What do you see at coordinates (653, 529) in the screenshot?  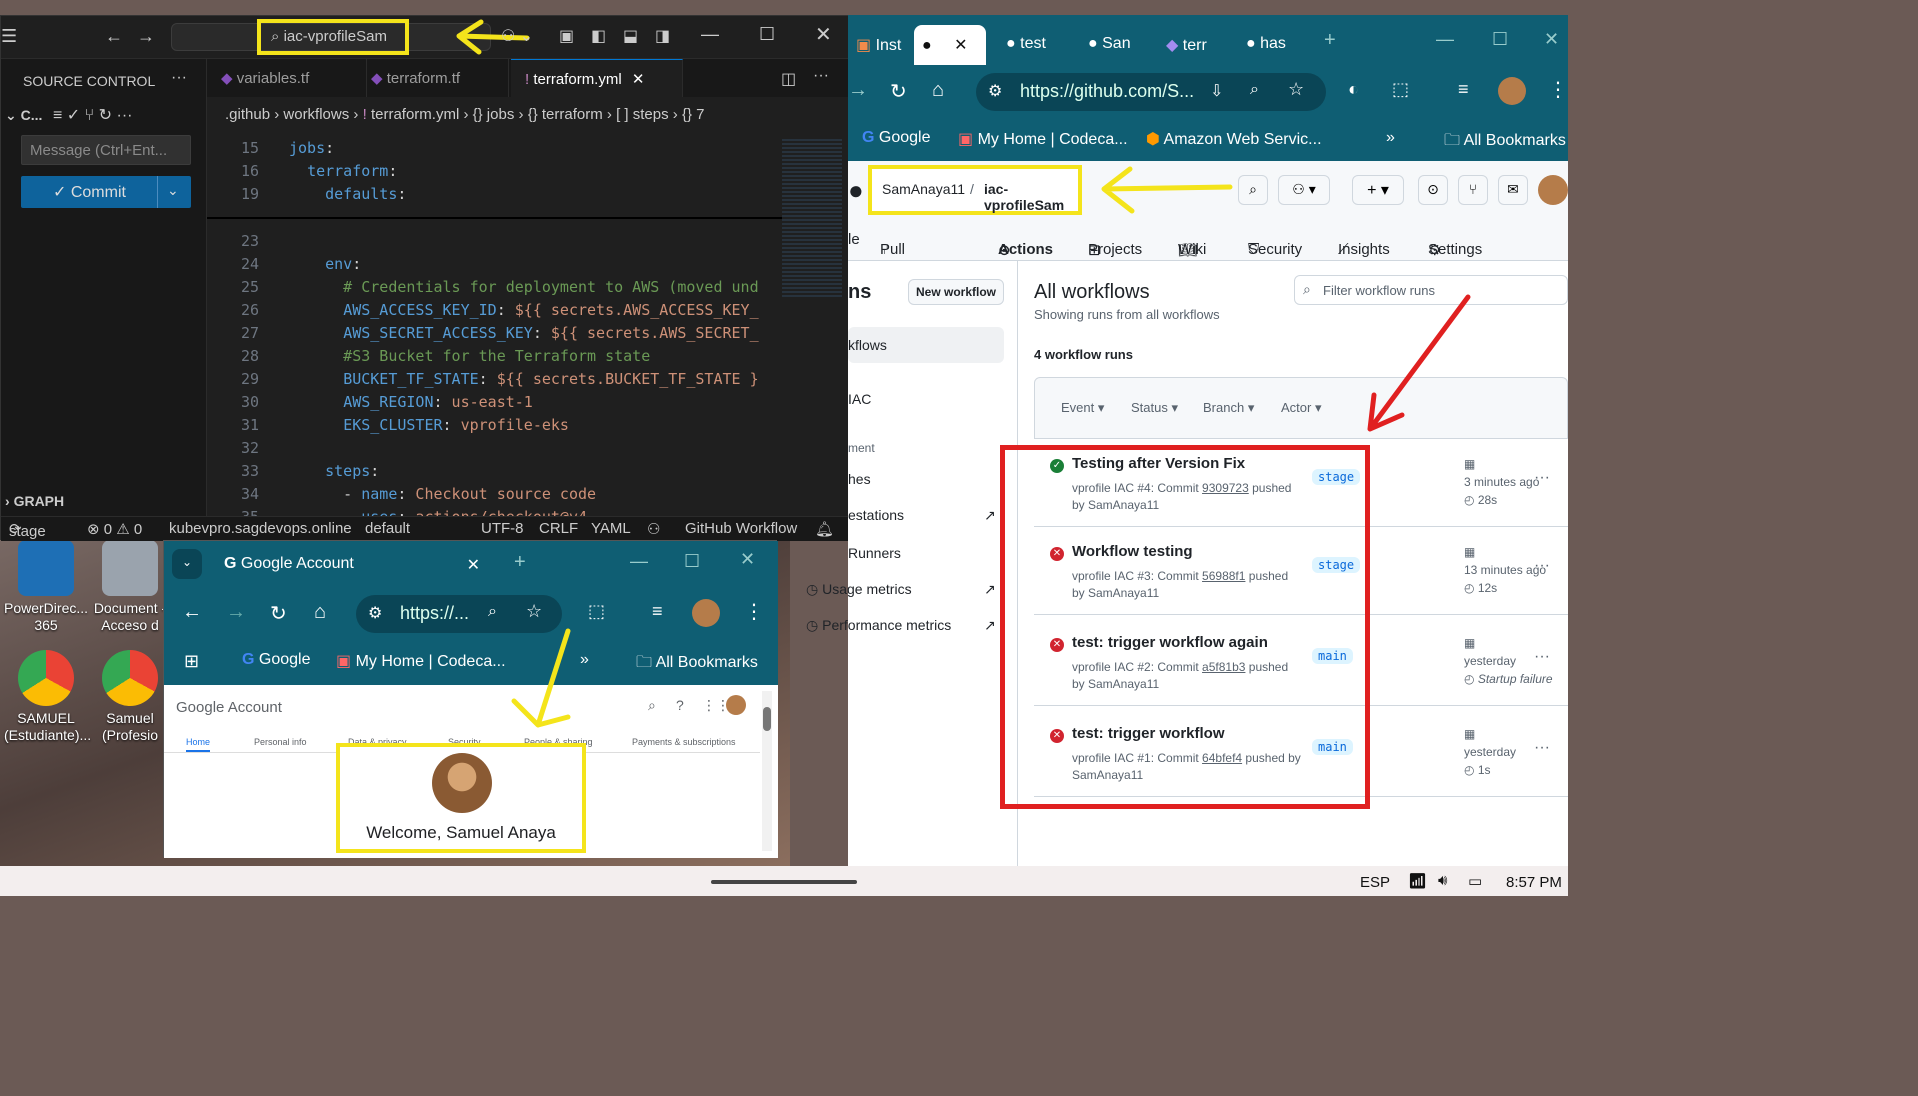 I see `copilot-status-icon: ⚇` at bounding box center [653, 529].